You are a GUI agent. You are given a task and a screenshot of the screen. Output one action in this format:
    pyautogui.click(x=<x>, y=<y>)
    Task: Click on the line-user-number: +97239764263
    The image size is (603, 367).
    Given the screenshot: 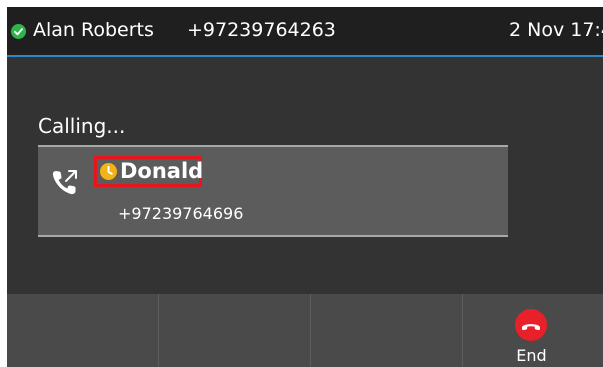 What is the action you would take?
    pyautogui.click(x=261, y=30)
    